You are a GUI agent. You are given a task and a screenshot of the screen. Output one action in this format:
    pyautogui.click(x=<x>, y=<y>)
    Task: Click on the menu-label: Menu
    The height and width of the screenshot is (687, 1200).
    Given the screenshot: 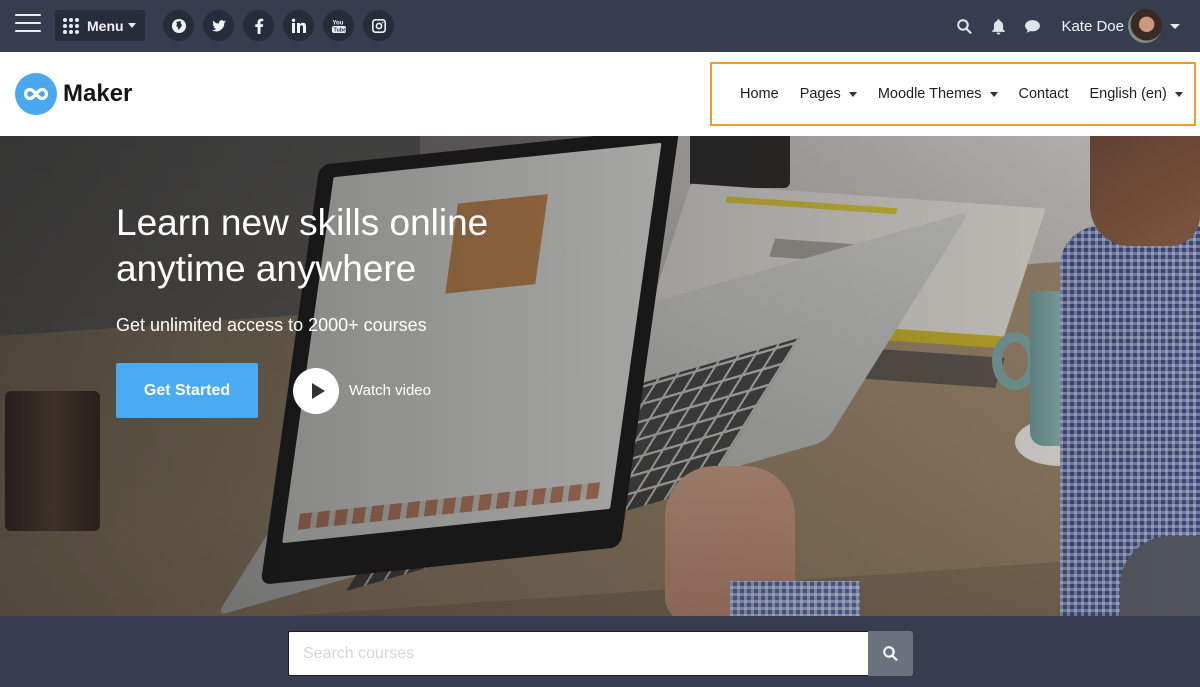 What is the action you would take?
    pyautogui.click(x=105, y=25)
    